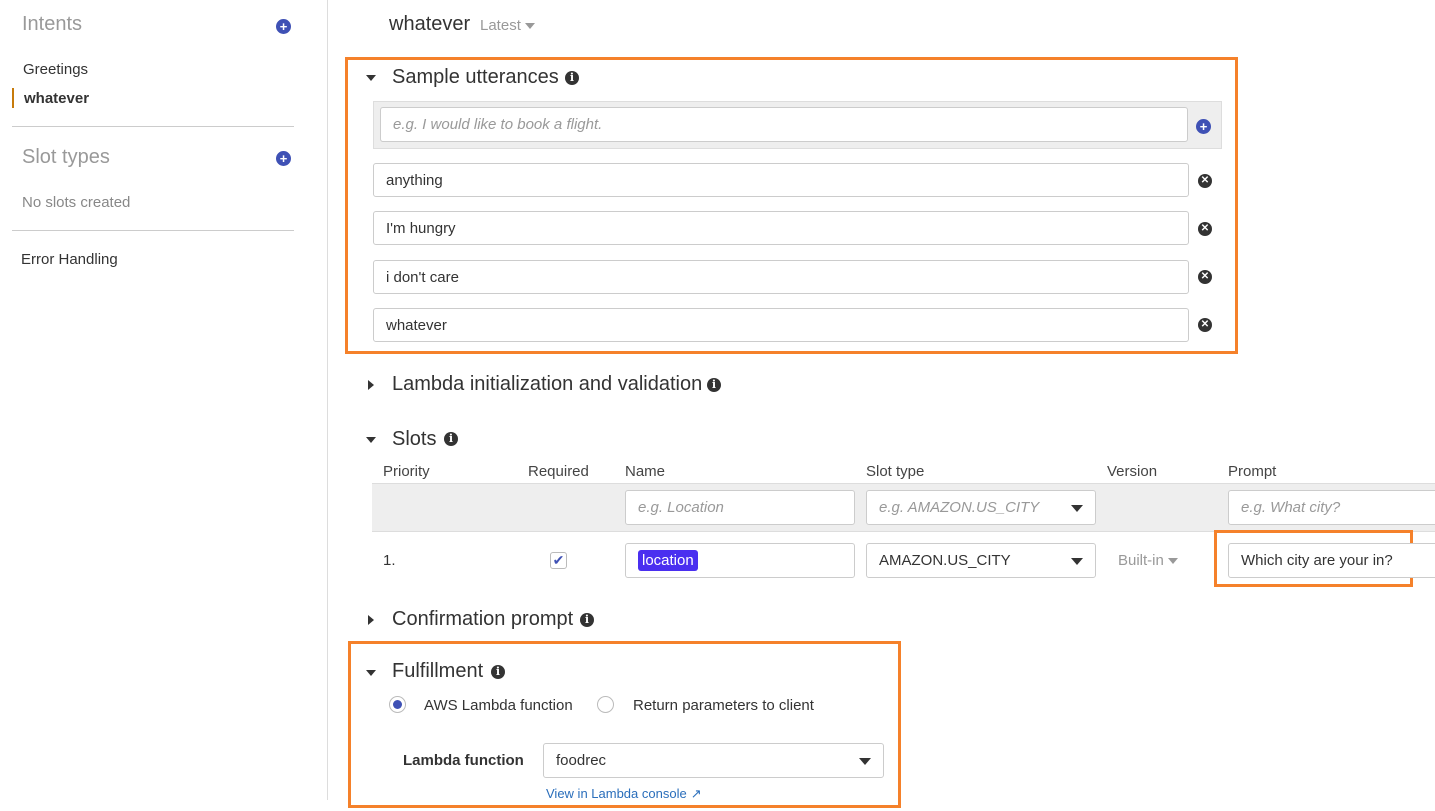  Describe the element at coordinates (438, 671) in the screenshot. I see `section-title-fulfillment: Fulfillment` at that location.